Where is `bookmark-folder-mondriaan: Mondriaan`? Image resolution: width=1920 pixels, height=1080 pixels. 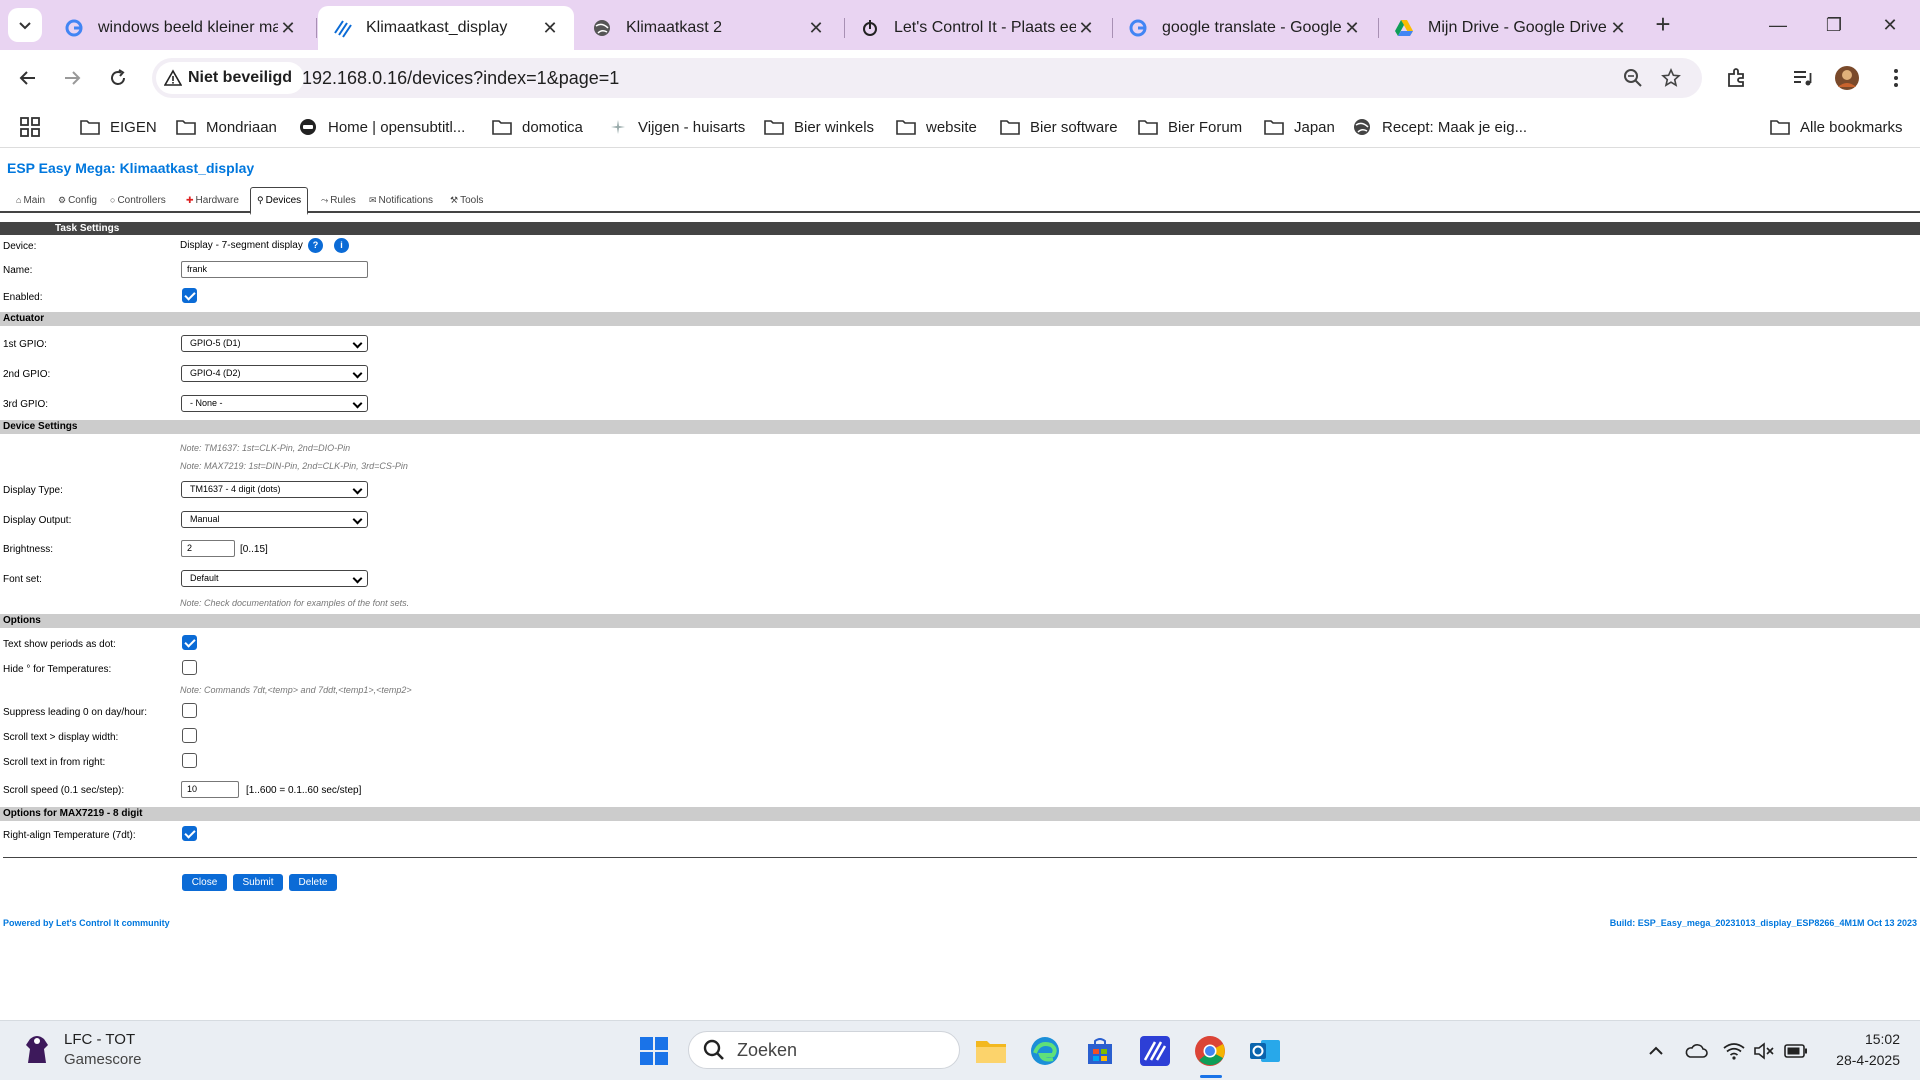
bookmark-folder-mondriaan: Mondriaan is located at coordinates (226, 127).